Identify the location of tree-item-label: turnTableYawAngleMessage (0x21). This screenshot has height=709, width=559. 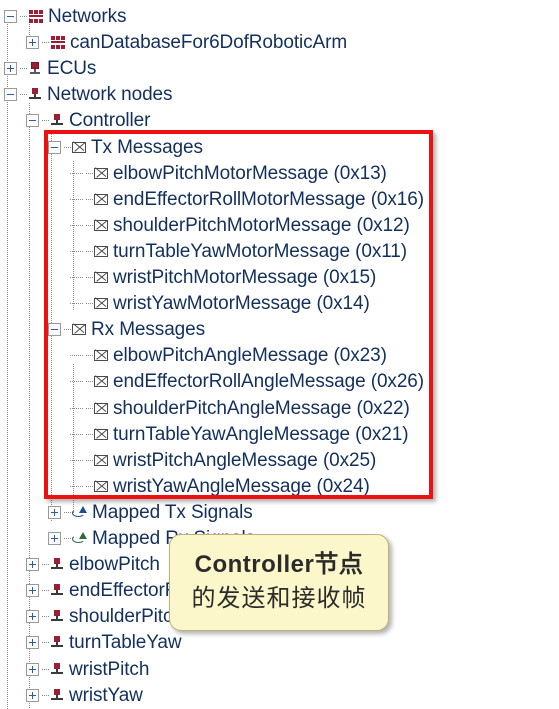
(261, 434).